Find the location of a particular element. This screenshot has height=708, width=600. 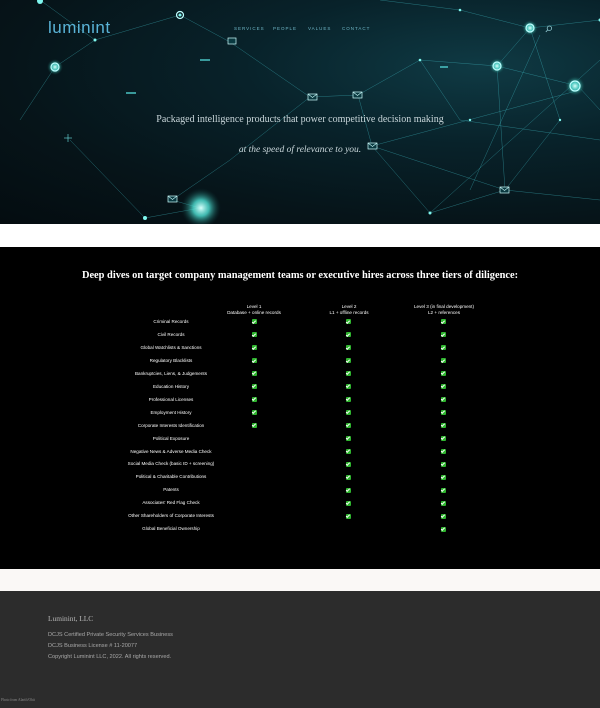

nav-values: VALUES is located at coordinates (319, 28).